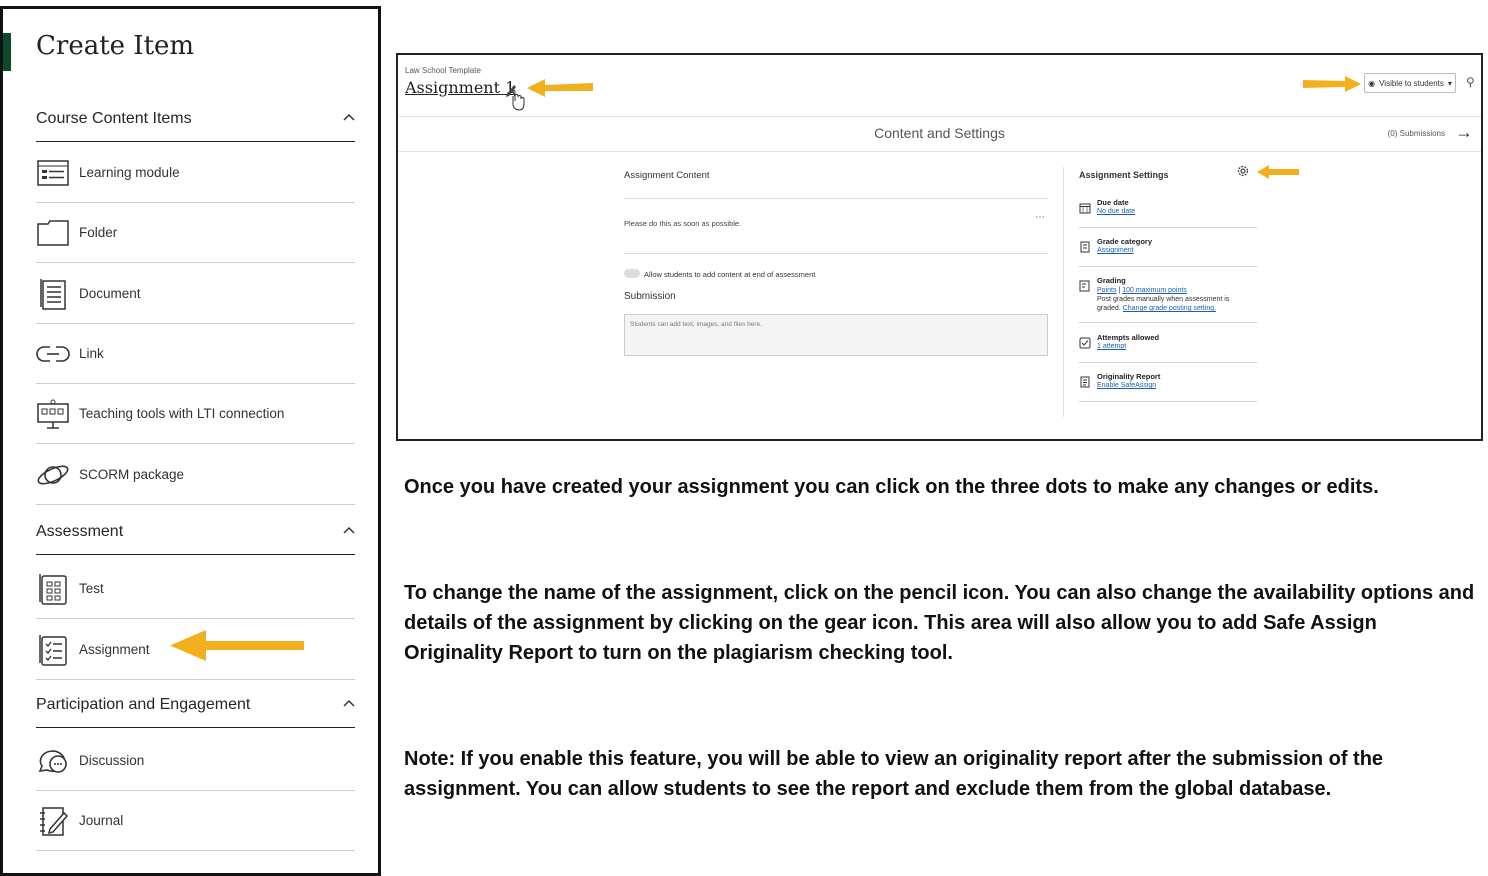 The image size is (1488, 876). I want to click on item-journal: Journal, so click(195, 821).